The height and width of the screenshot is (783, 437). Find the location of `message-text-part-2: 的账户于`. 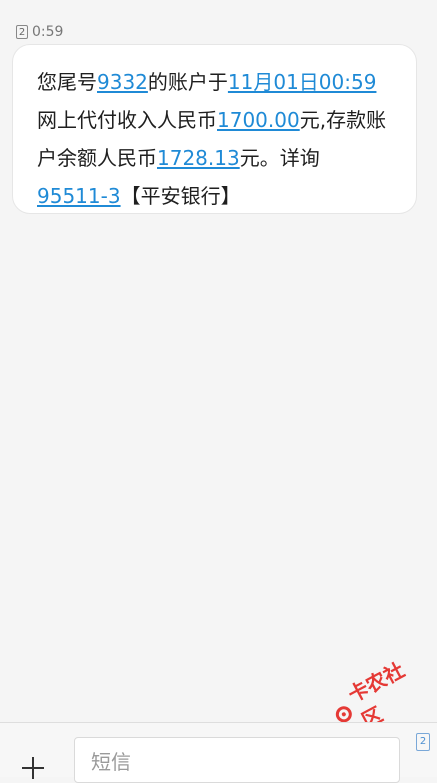

message-text-part-2: 的账户于 is located at coordinates (187, 82).